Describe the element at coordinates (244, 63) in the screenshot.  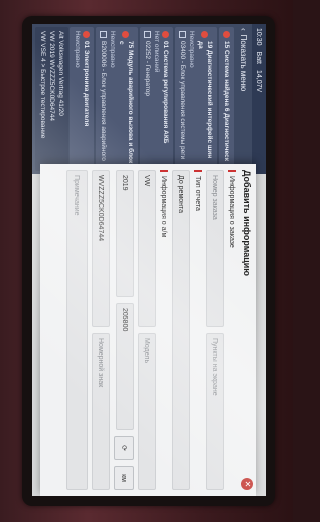
I see `back-menu-label: Показать меню` at that location.